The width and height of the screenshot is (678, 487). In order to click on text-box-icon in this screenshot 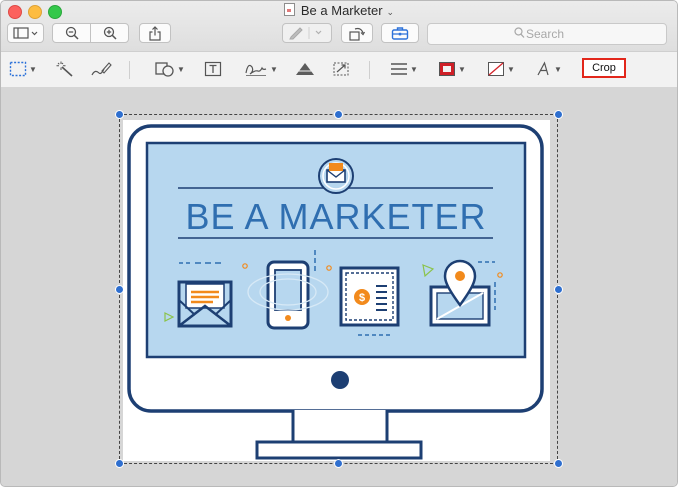, I will do `click(213, 69)`.